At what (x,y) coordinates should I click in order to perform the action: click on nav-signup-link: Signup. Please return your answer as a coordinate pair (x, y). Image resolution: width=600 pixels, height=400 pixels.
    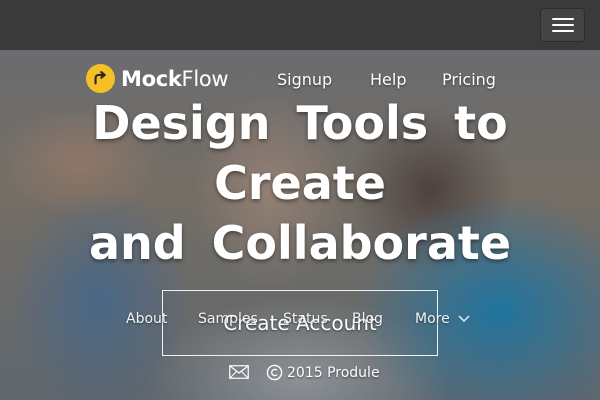
    Looking at the image, I should click on (304, 79).